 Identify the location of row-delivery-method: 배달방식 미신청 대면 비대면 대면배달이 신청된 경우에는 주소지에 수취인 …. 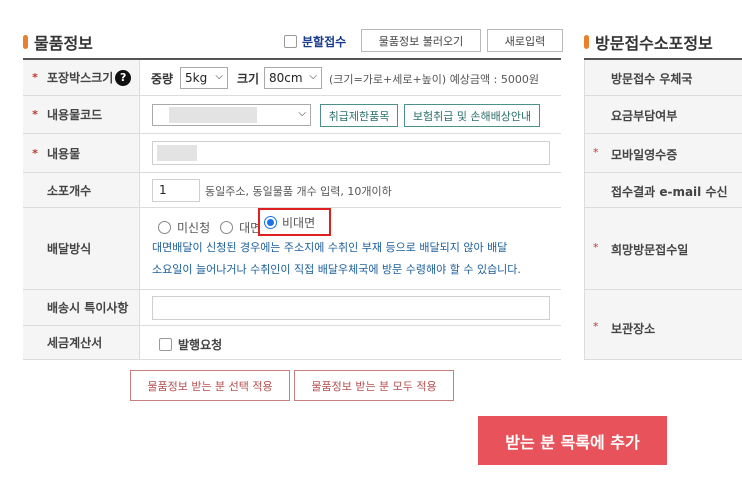
(292, 249).